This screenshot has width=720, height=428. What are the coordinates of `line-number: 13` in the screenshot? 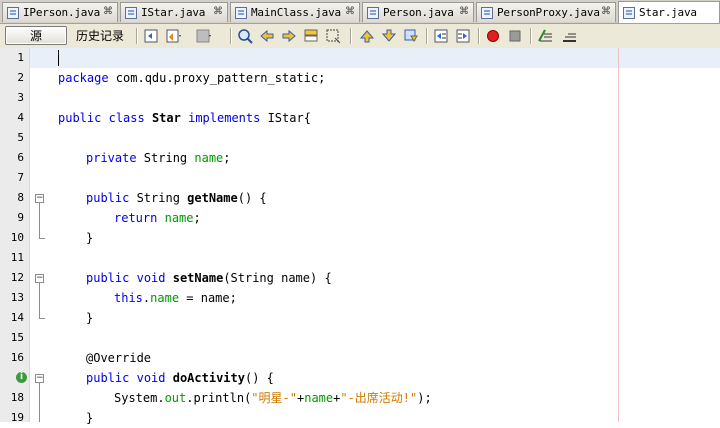 It's located at (17, 297).